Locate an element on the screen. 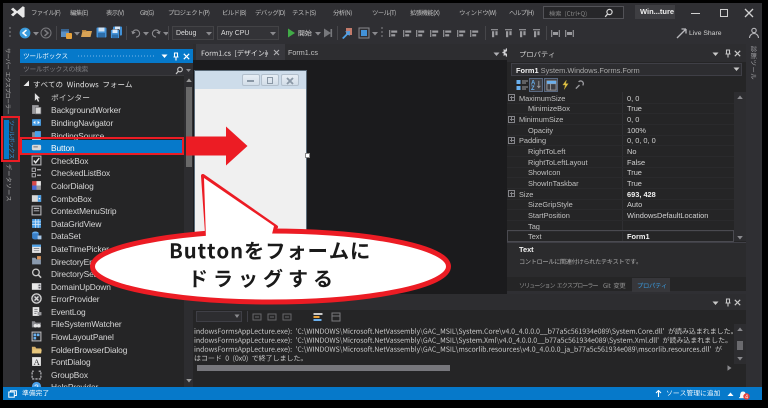 The image size is (768, 408). svg-text: Z is located at coordinates (533, 88).